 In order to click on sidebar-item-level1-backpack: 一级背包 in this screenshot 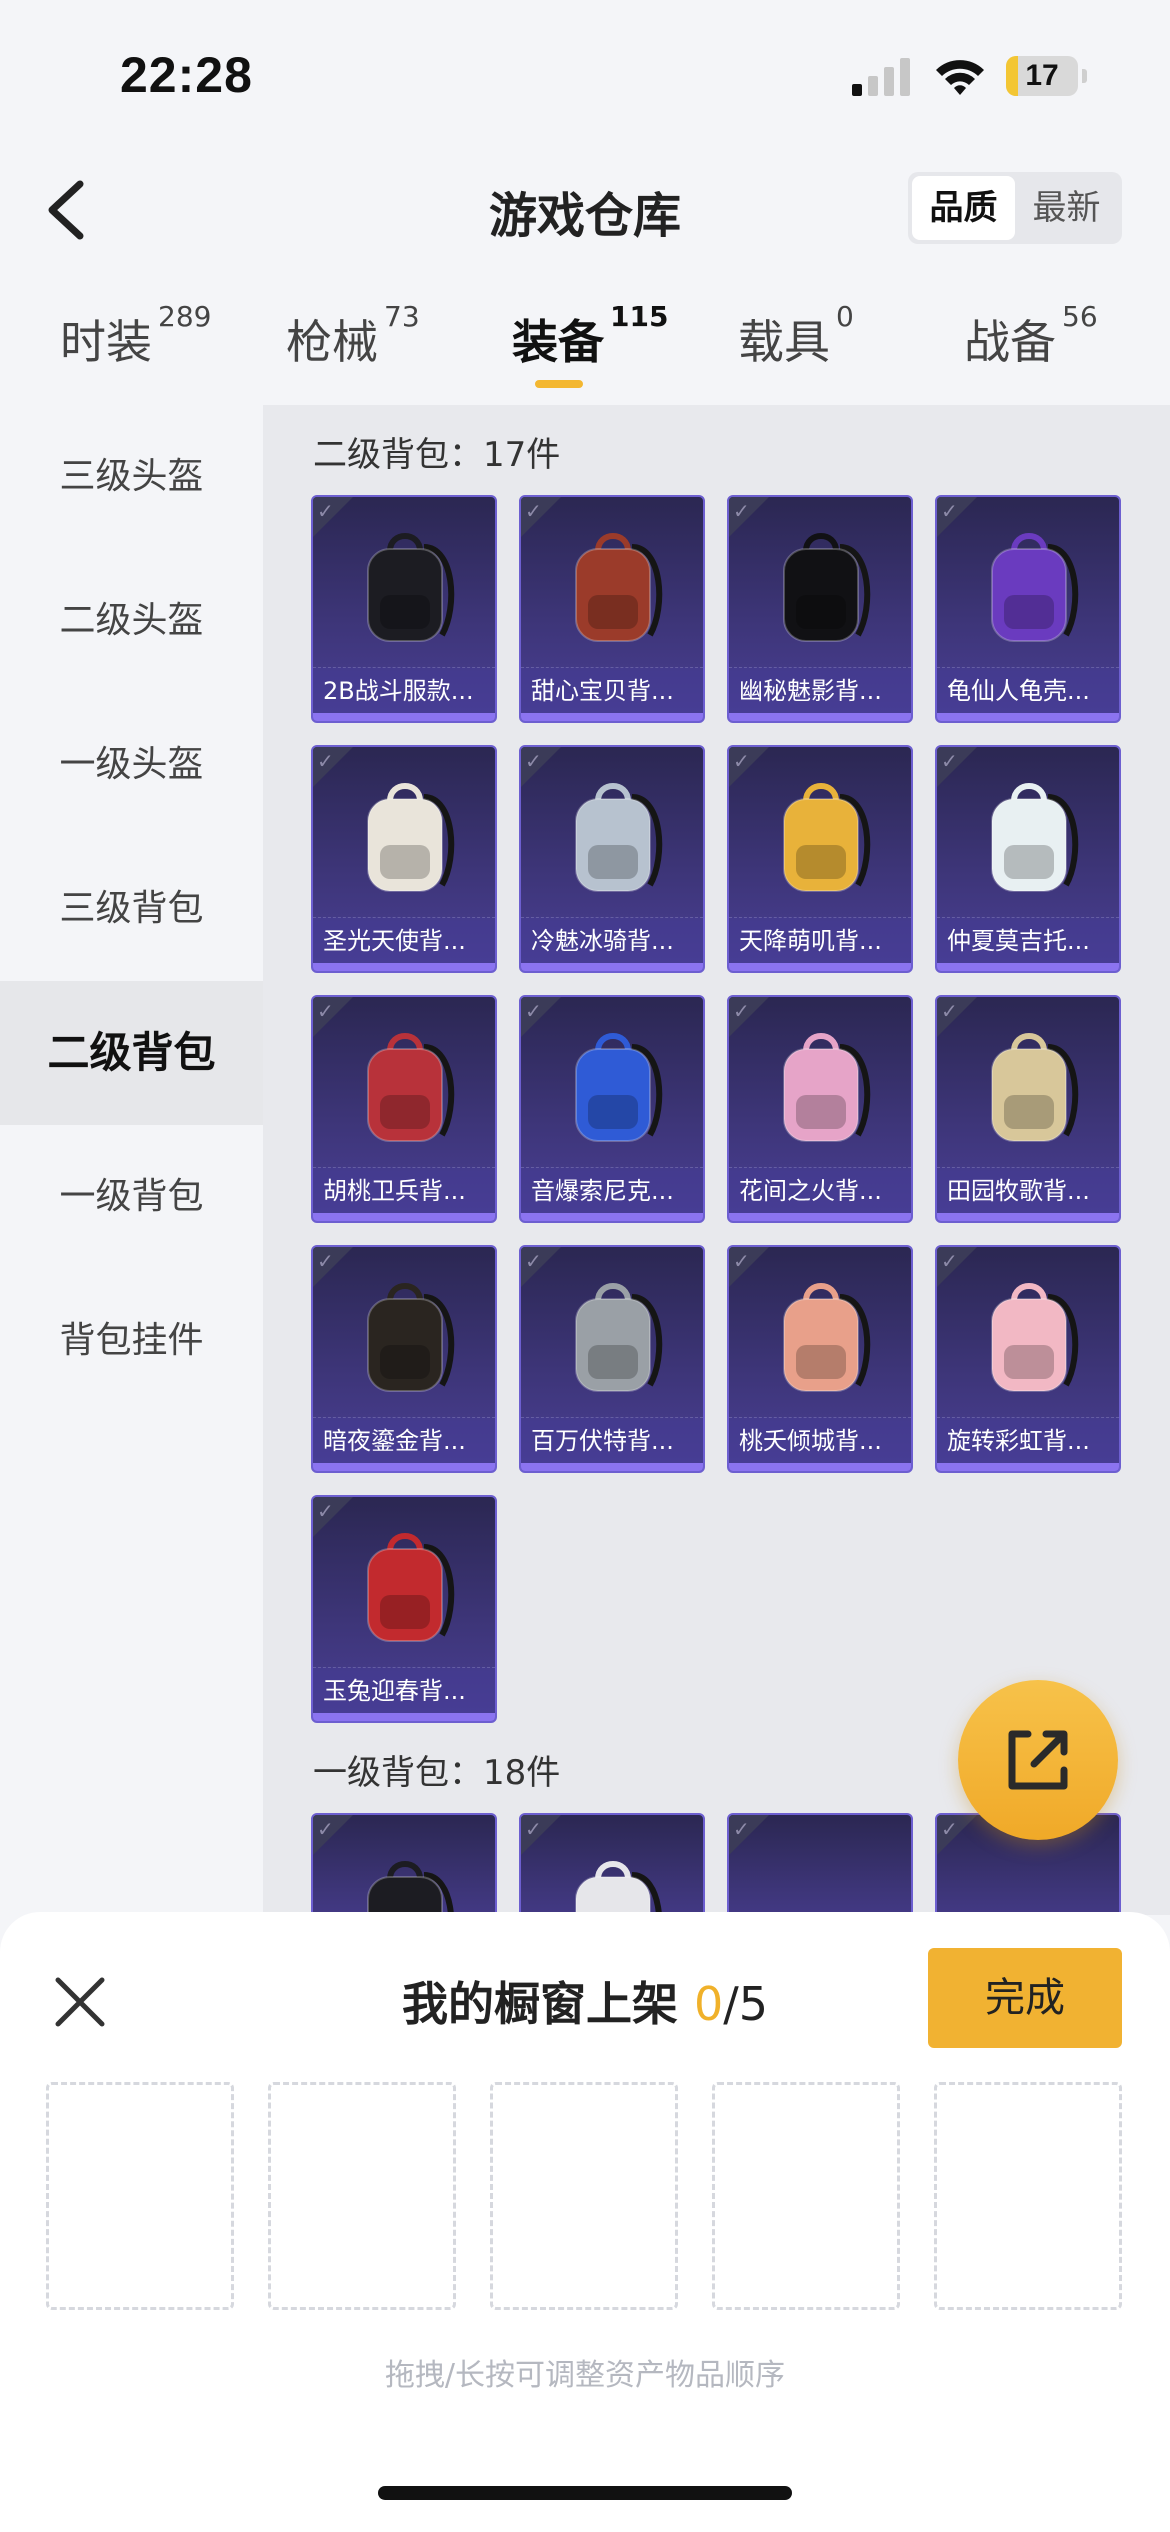, I will do `click(131, 1197)`.